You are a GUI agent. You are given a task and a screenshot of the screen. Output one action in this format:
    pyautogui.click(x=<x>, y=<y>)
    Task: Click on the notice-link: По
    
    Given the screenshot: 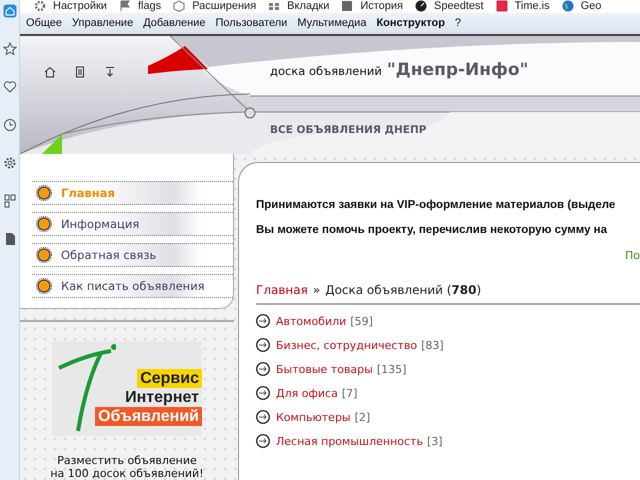 What is the action you would take?
    pyautogui.click(x=448, y=255)
    